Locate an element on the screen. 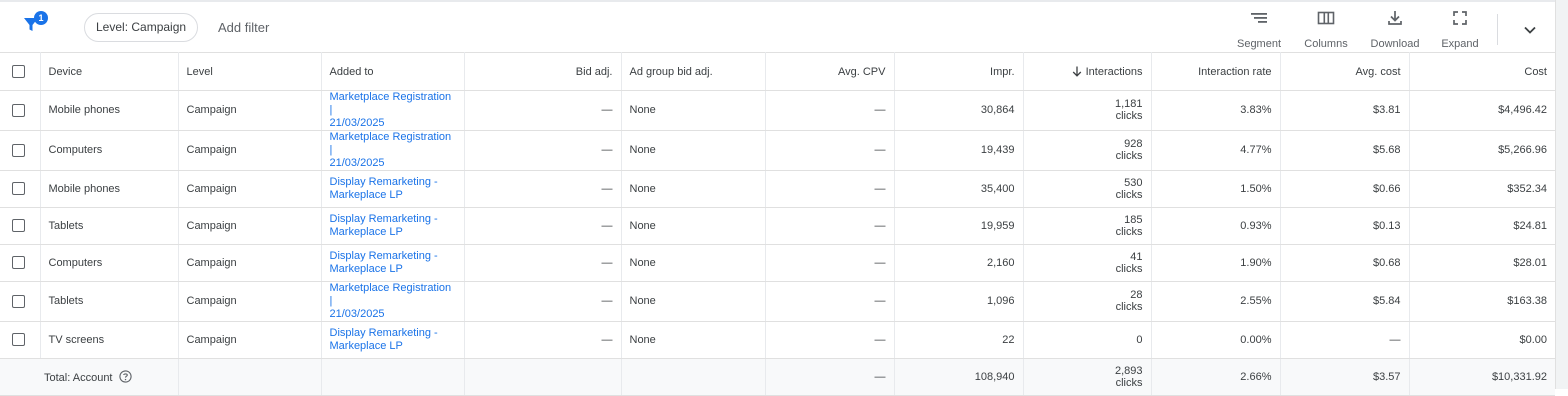 This screenshot has width=1568, height=396. interactions-value: 928 is located at coordinates (1133, 144).